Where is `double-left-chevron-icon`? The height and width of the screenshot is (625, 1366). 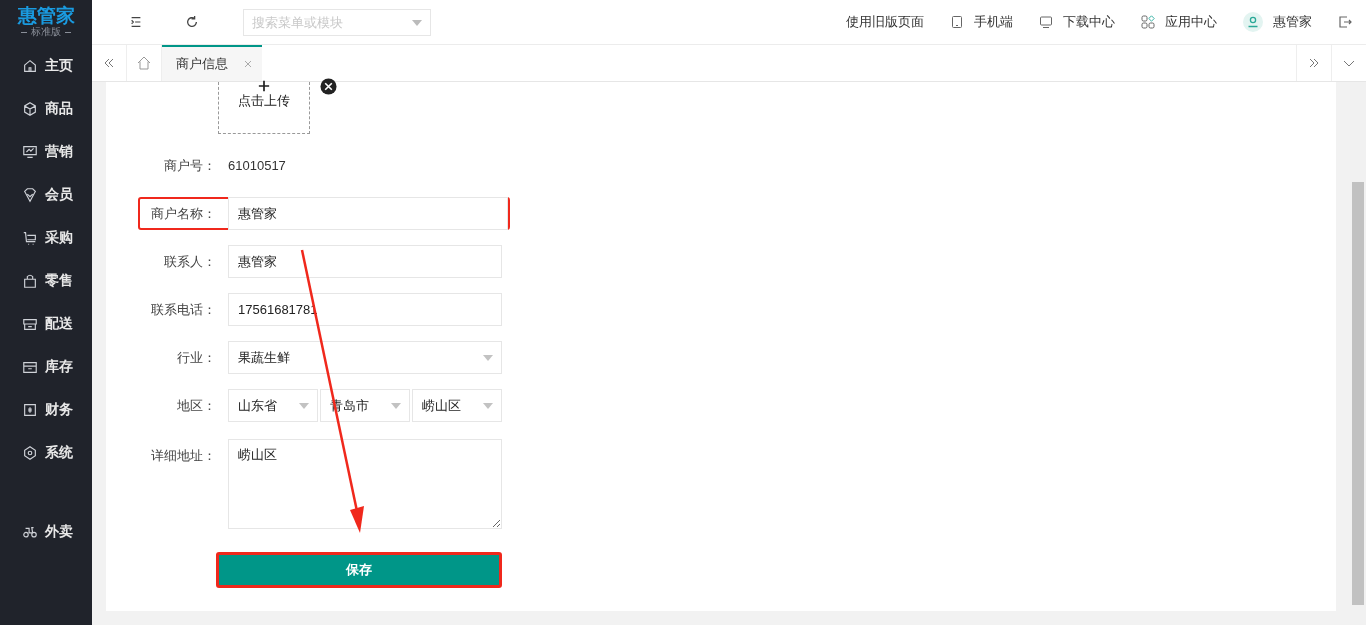 double-left-chevron-icon is located at coordinates (109, 63).